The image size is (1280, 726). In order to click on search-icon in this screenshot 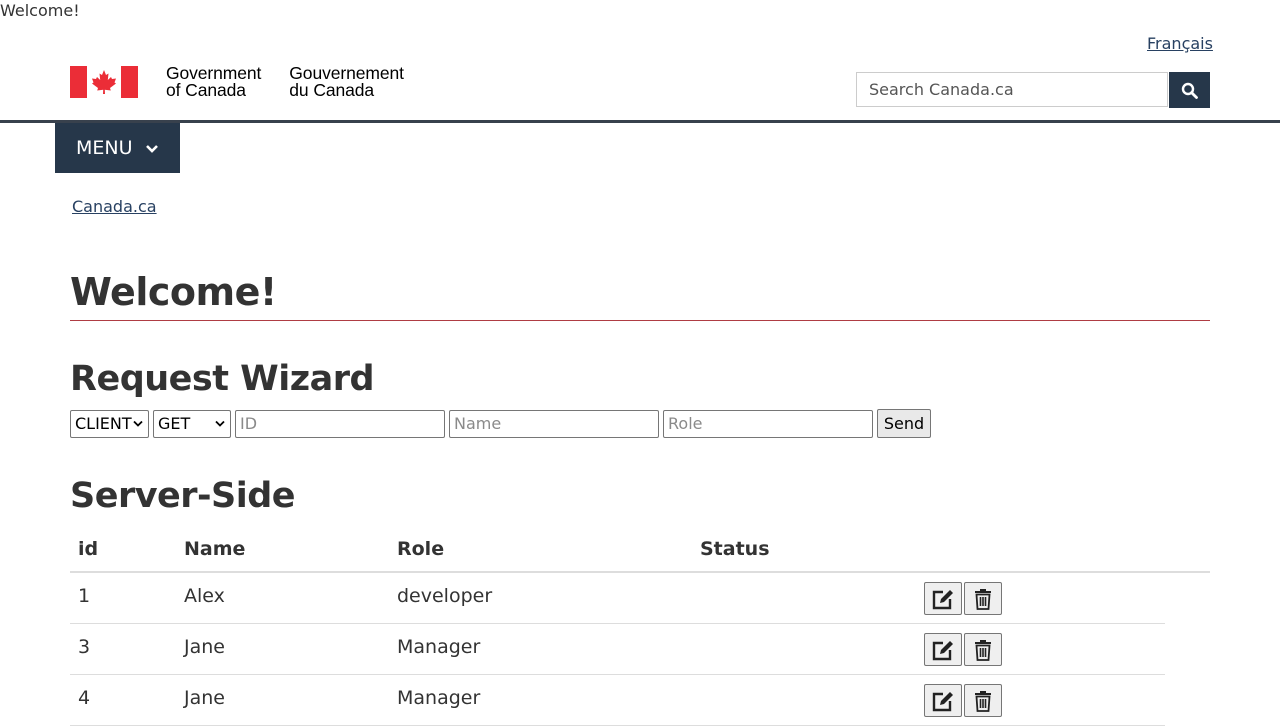, I will do `click(1189, 90)`.